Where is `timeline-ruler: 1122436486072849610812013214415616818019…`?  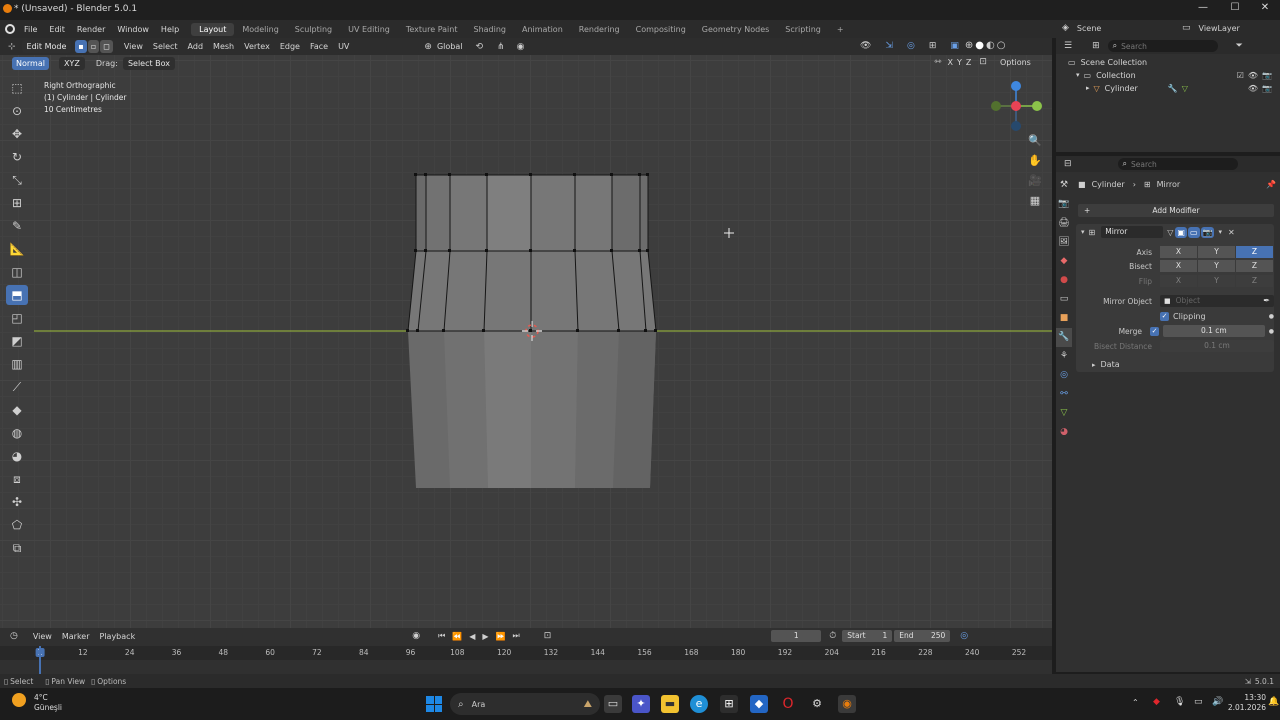
timeline-ruler: 1122436486072849610812013214415616818019… is located at coordinates (526, 653).